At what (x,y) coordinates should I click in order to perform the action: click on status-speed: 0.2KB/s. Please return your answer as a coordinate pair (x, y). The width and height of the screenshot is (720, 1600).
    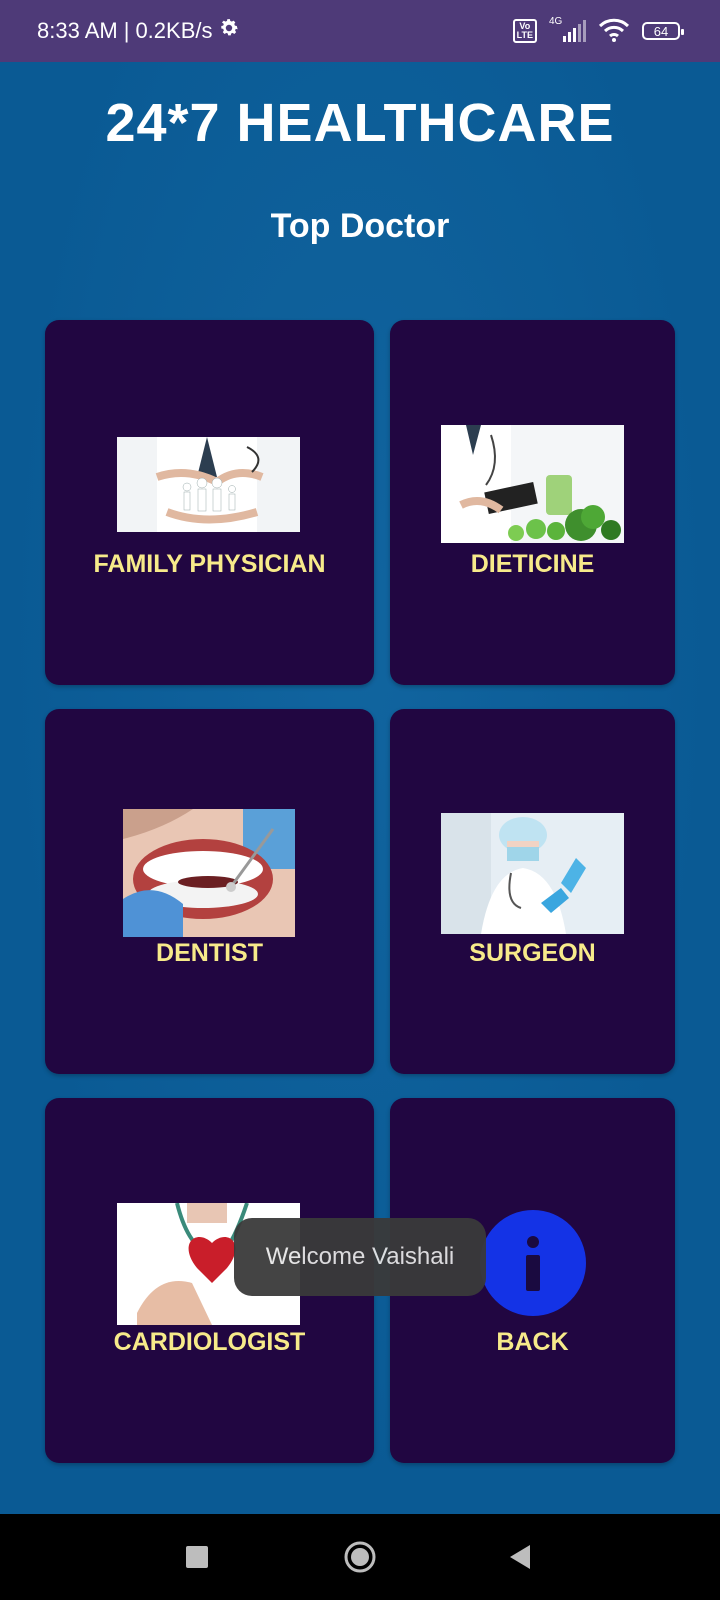
    Looking at the image, I should click on (174, 30).